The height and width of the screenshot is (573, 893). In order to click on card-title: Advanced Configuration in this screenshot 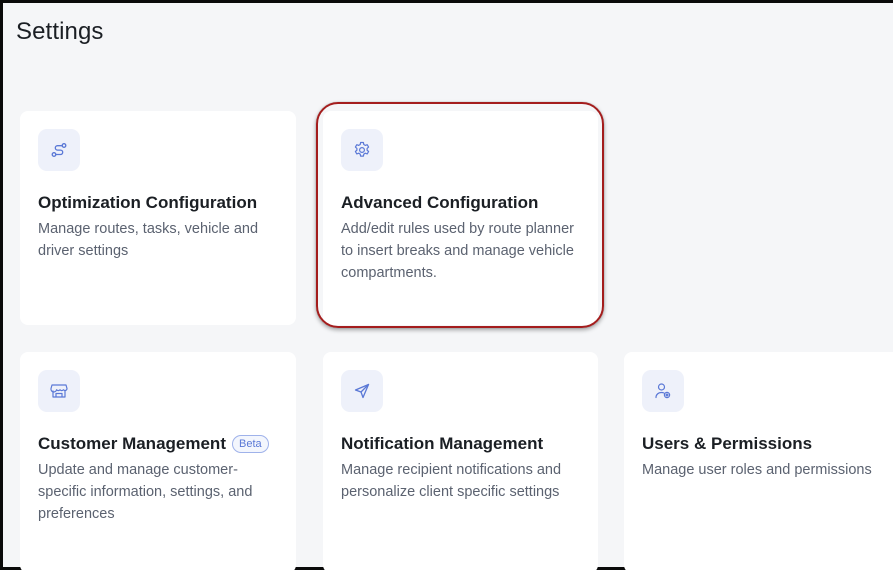, I will do `click(462, 203)`.